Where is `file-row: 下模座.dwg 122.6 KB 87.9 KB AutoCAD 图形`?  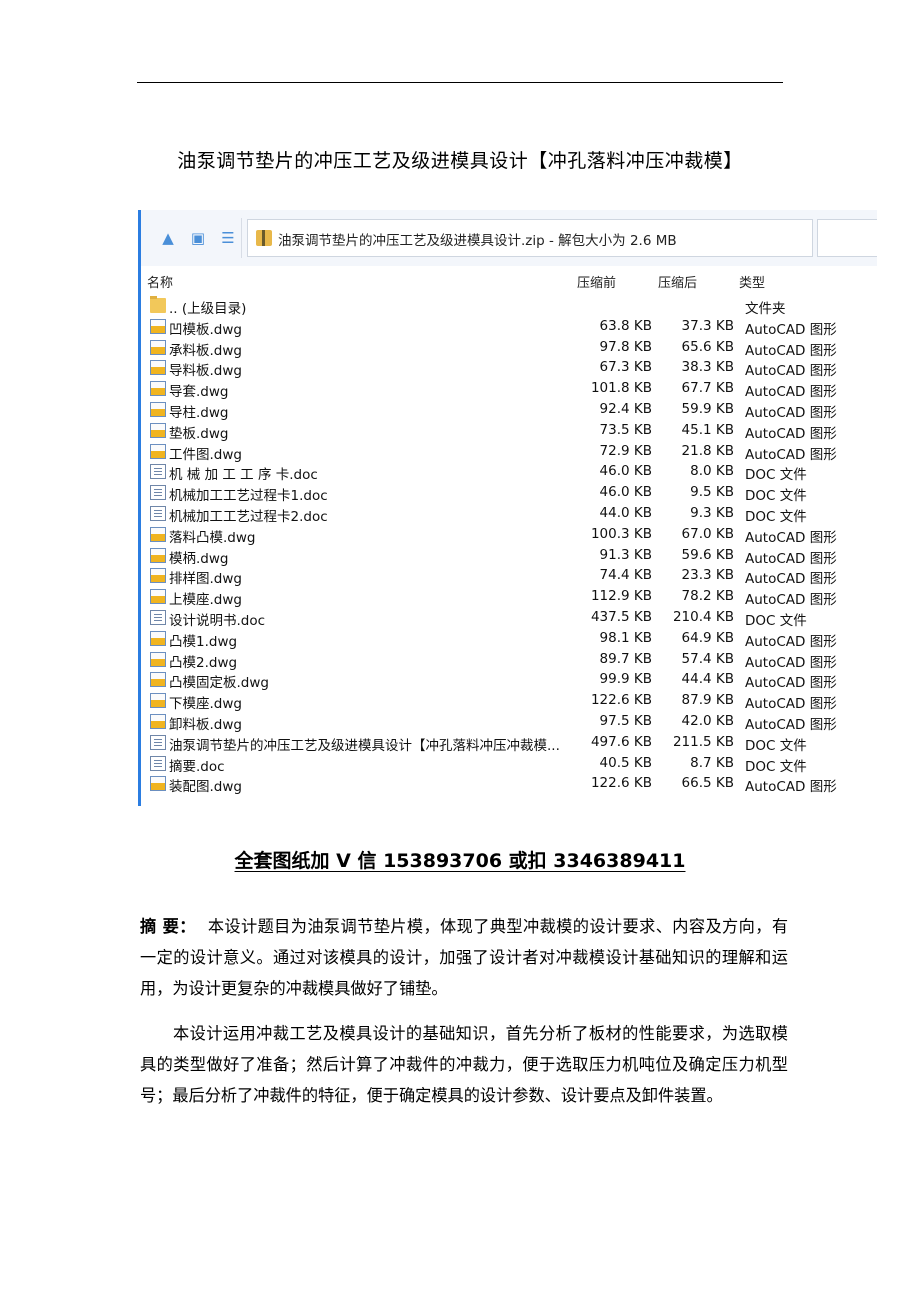 file-row: 下模座.dwg 122.6 KB 87.9 KB AutoCAD 图形 is located at coordinates (509, 701).